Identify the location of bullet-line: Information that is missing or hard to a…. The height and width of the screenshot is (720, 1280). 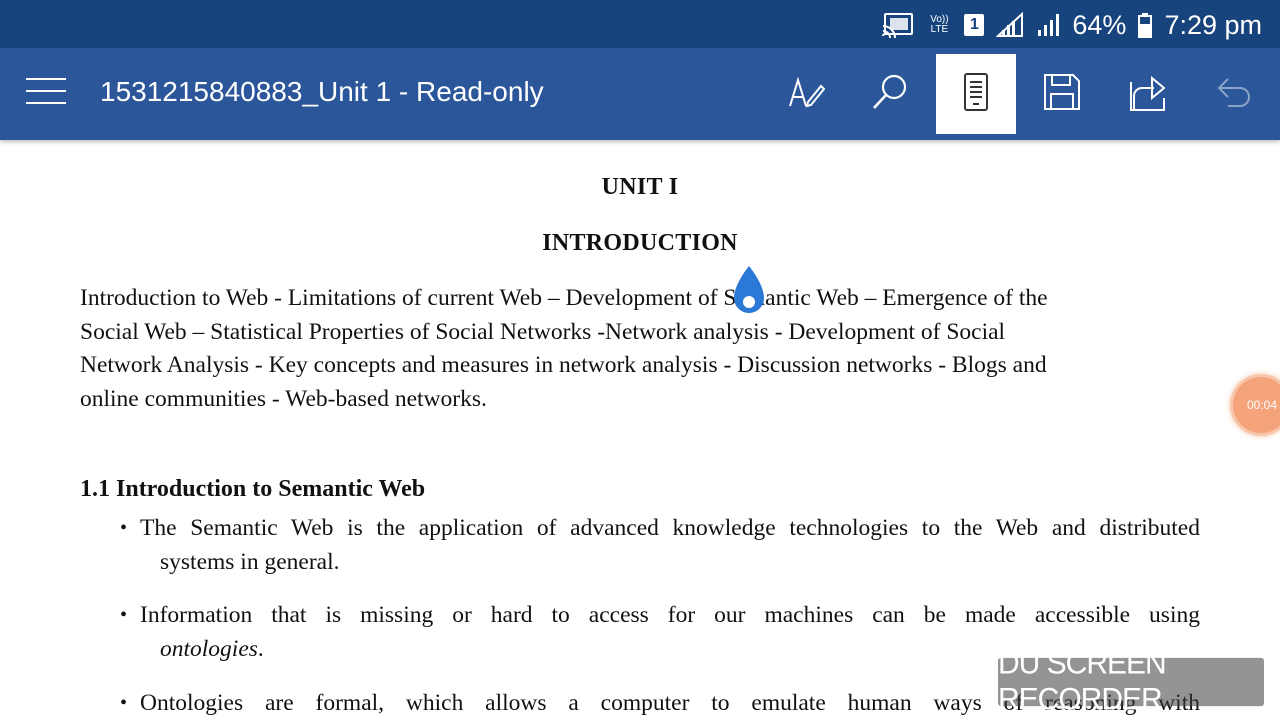
(670, 615).